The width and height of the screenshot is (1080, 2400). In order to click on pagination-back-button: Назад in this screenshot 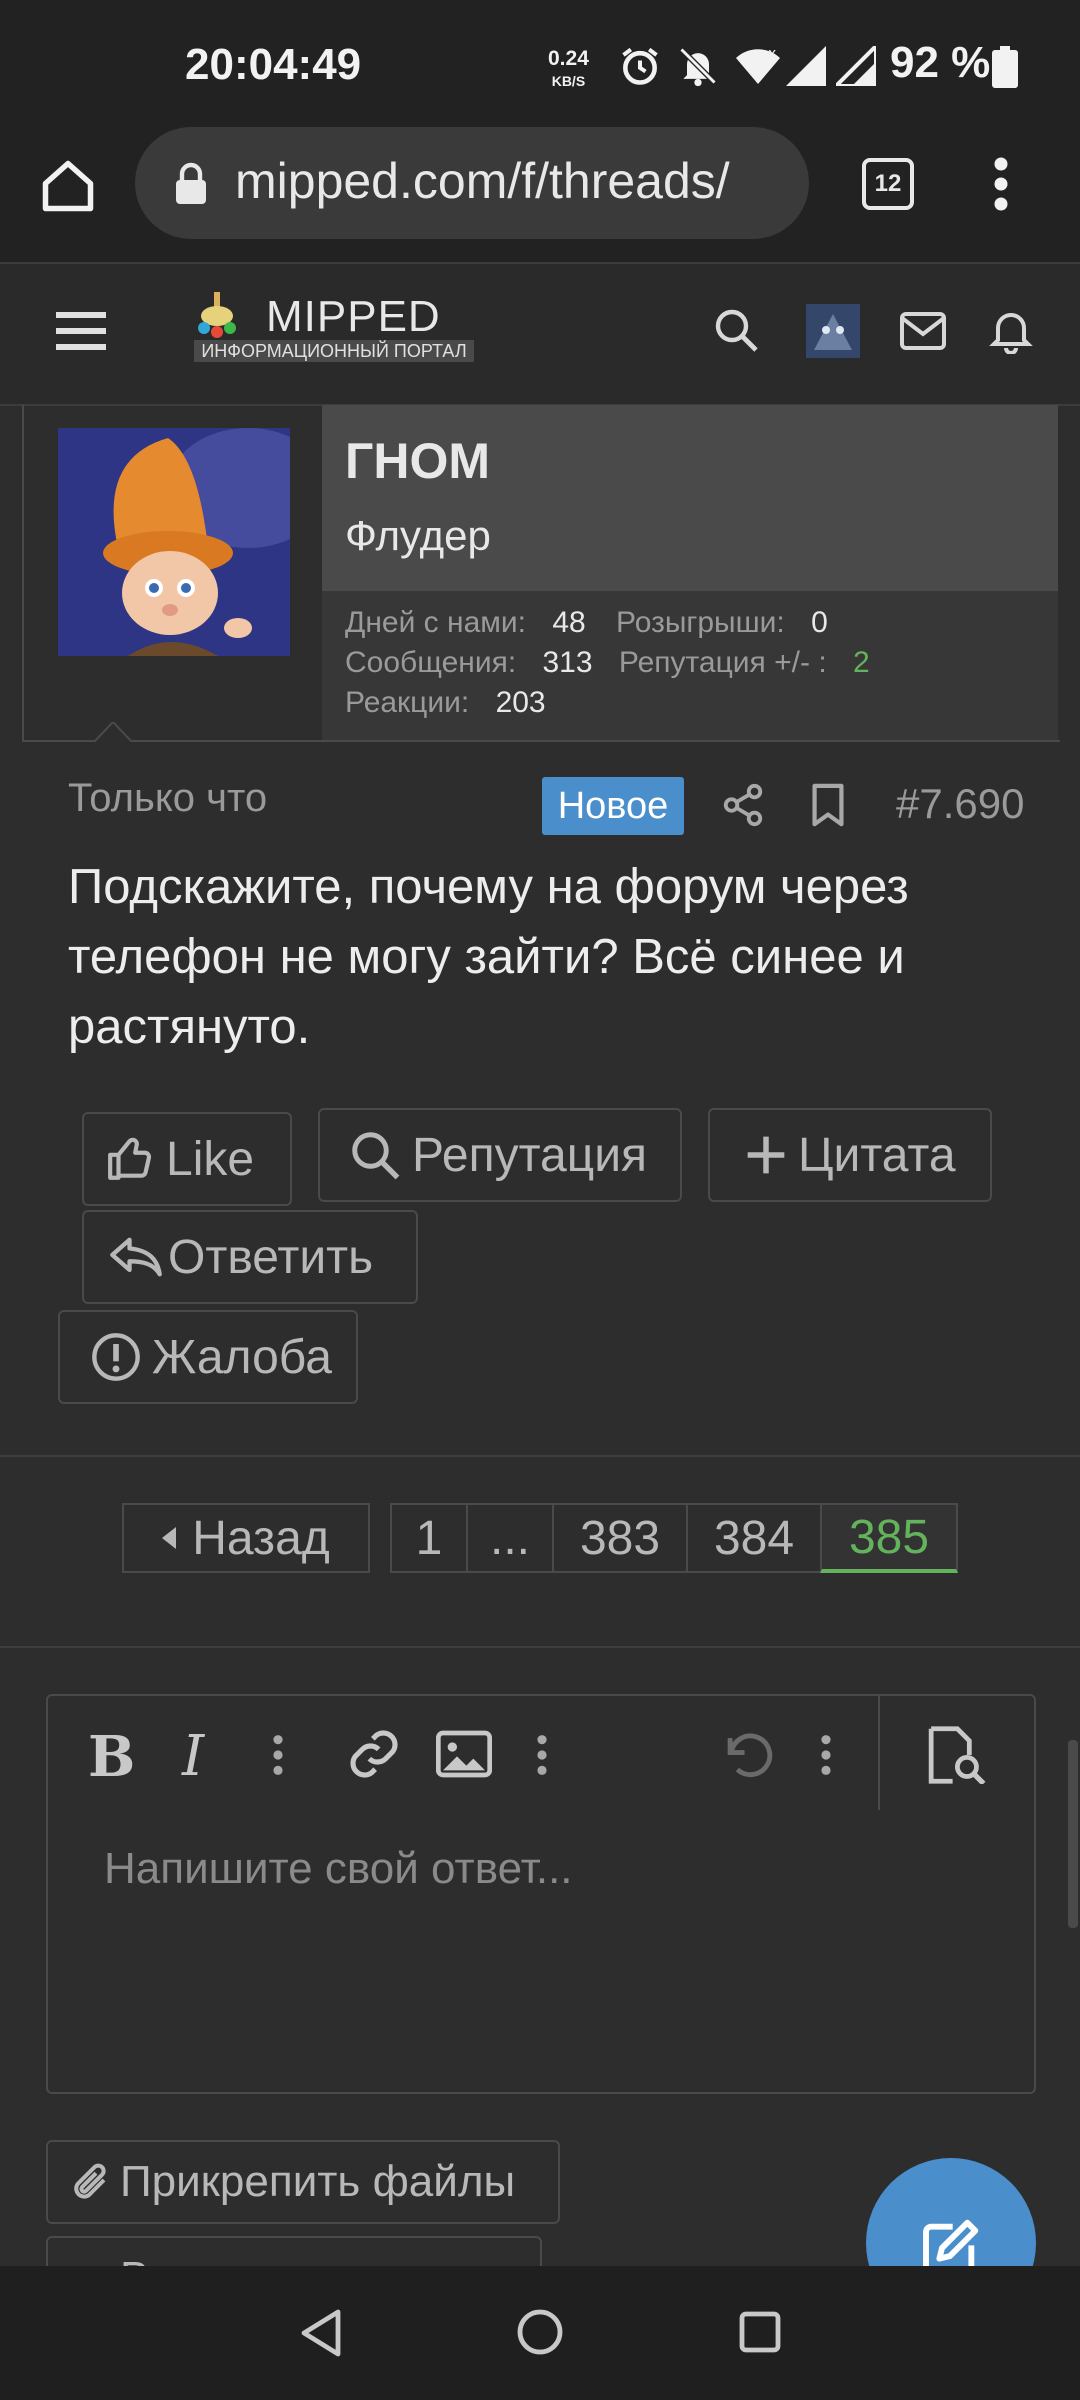, I will do `click(246, 1538)`.